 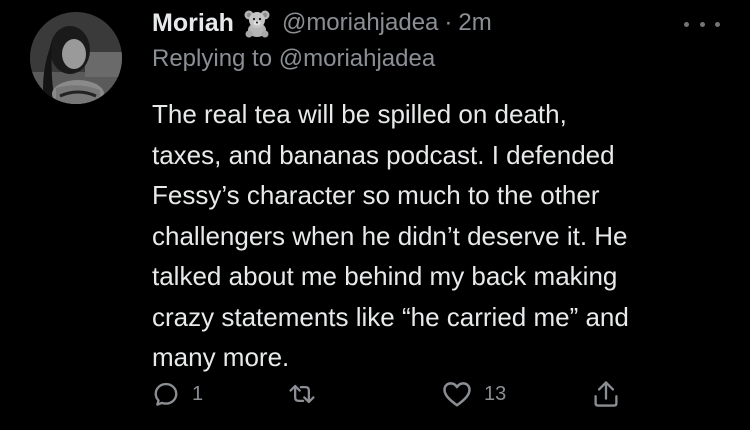 I want to click on avatar-image, so click(x=76, y=58).